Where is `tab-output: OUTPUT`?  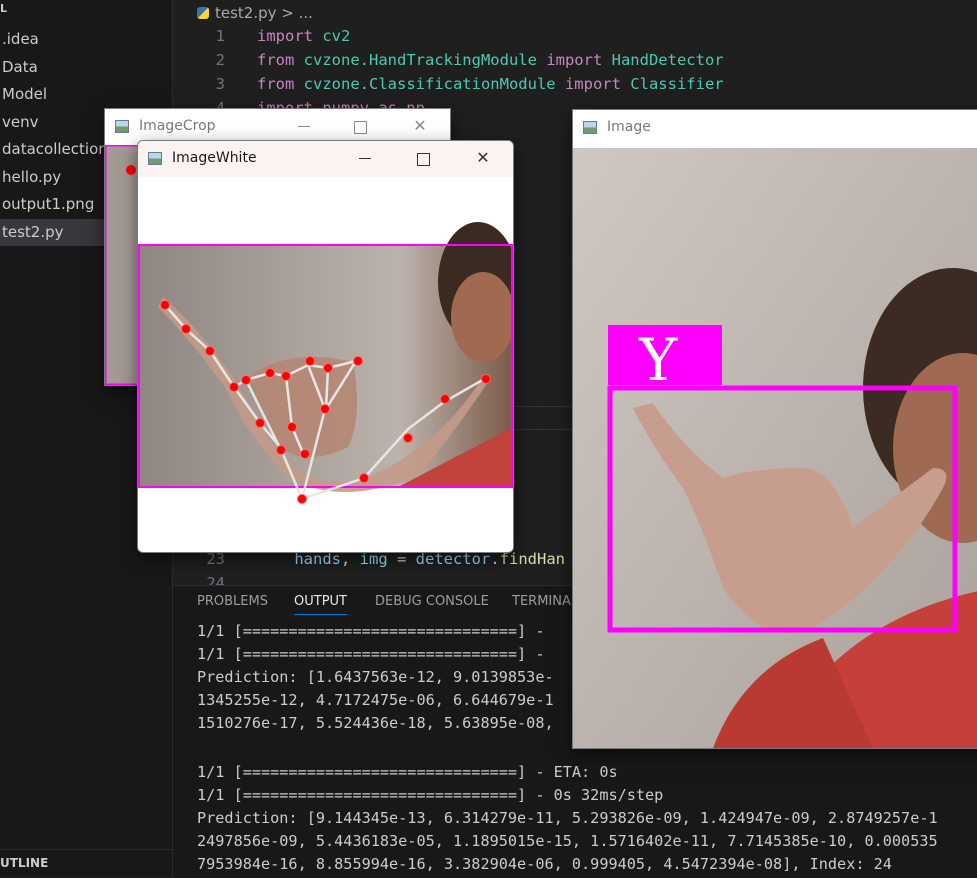
tab-output: OUTPUT is located at coordinates (320, 604).